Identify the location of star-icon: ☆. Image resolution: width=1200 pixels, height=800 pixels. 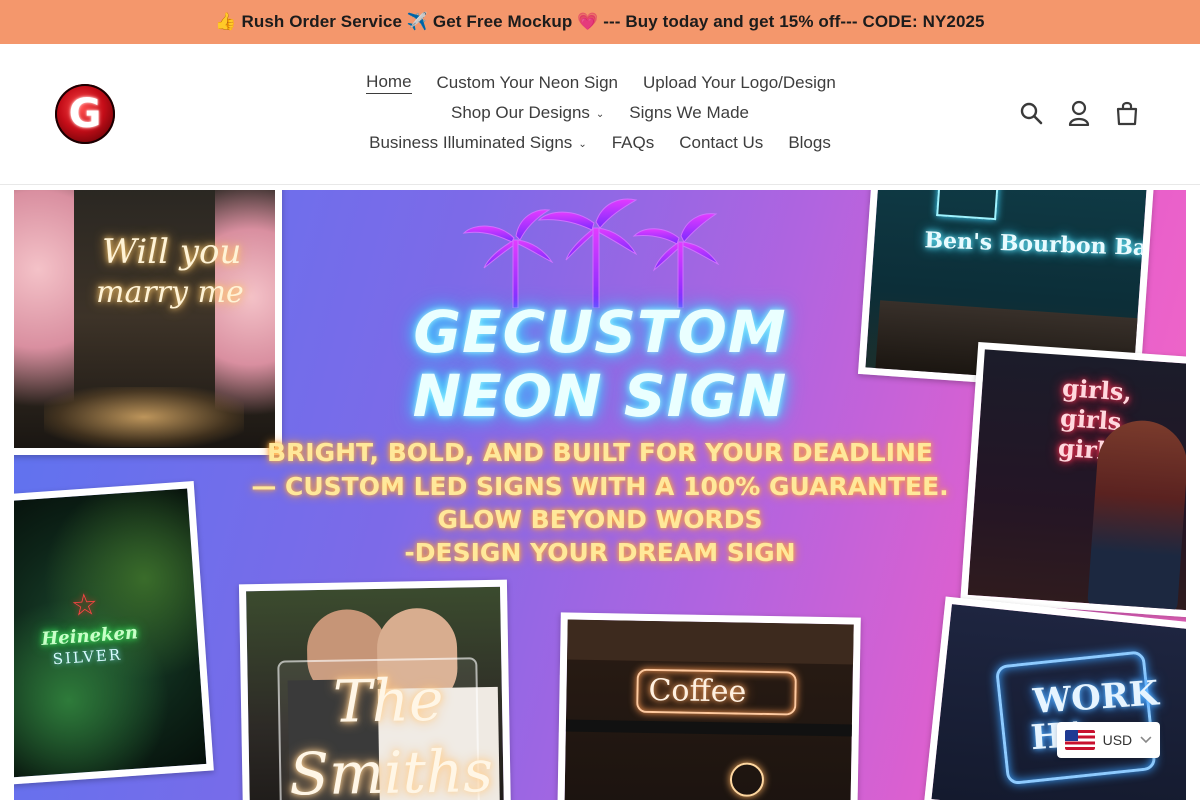
(84, 605).